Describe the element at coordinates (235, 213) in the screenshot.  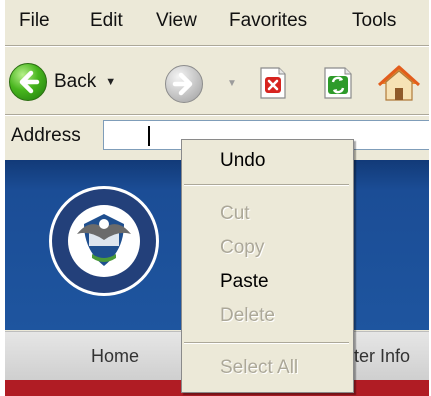
I see `menu-cut: Cut` at that location.